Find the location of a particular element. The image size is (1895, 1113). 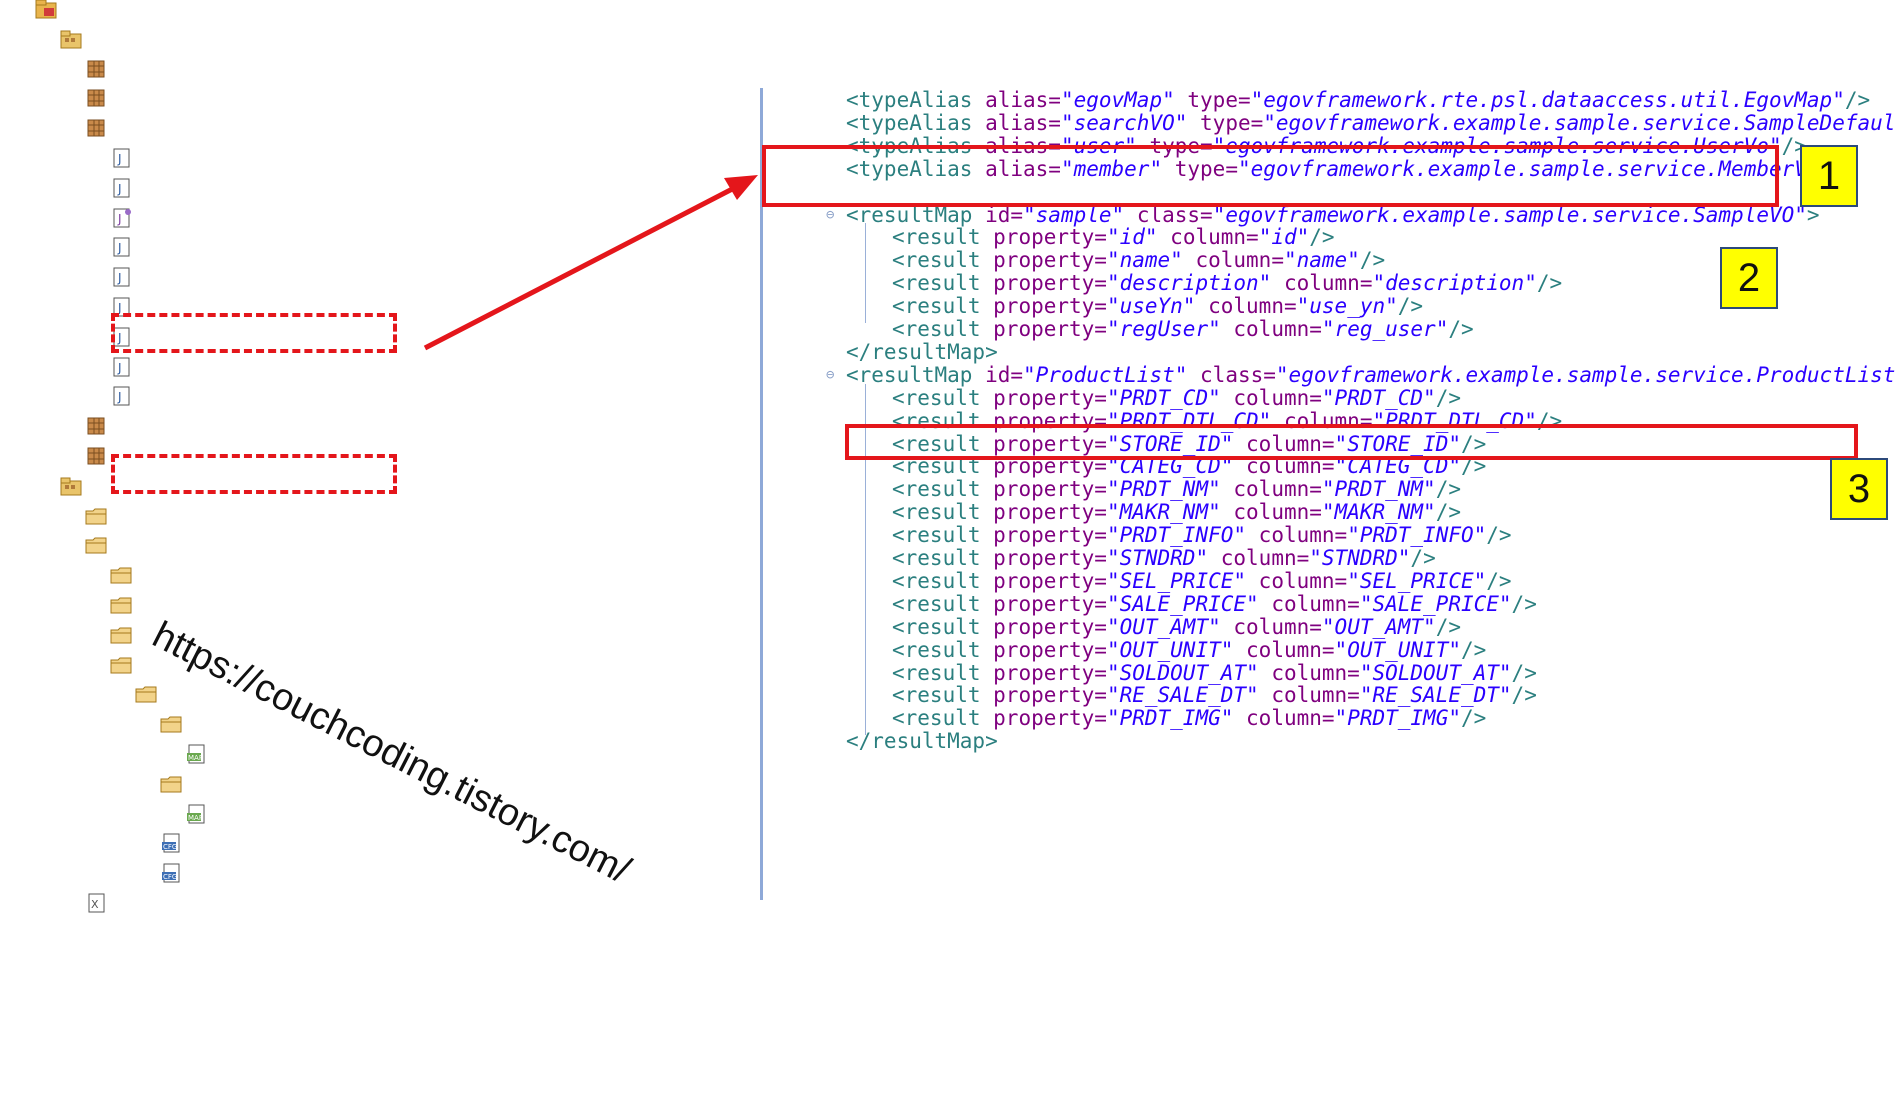

svg-text: X is located at coordinates (95, 904).